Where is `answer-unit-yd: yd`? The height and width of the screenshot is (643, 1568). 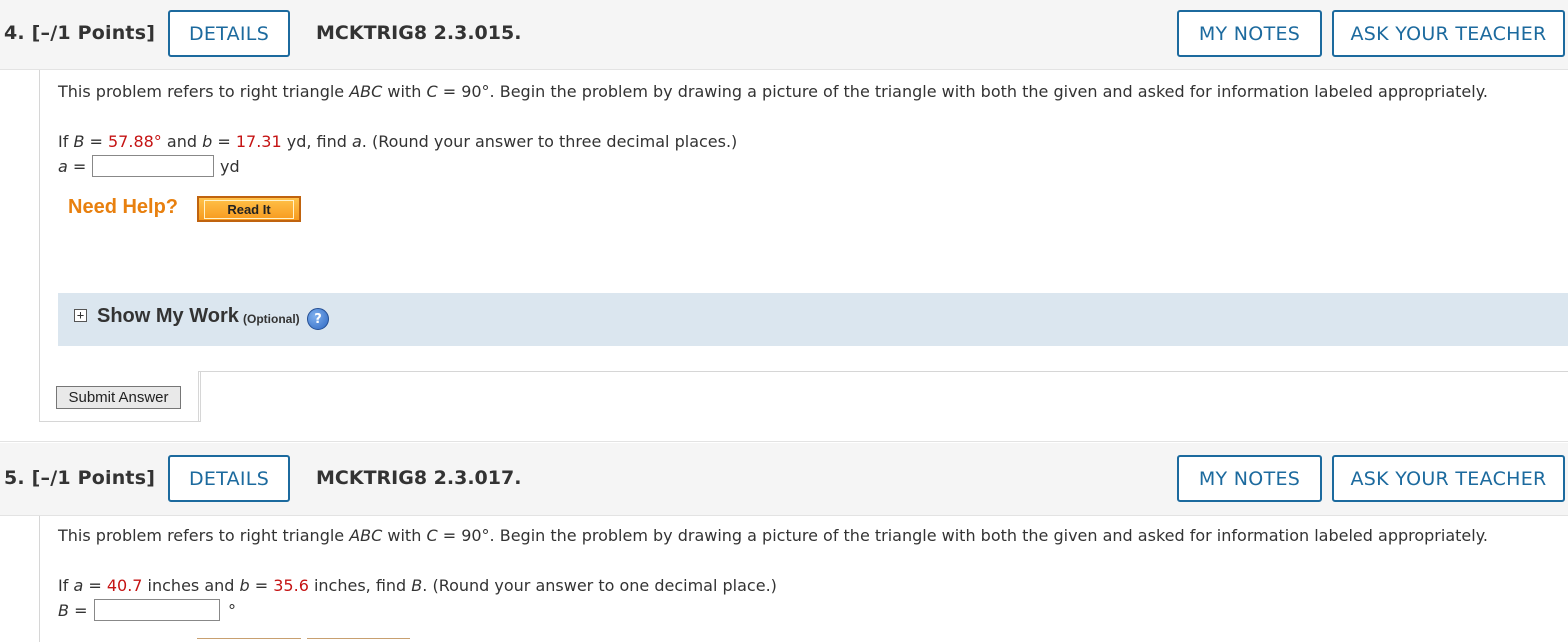 answer-unit-yd: yd is located at coordinates (230, 166).